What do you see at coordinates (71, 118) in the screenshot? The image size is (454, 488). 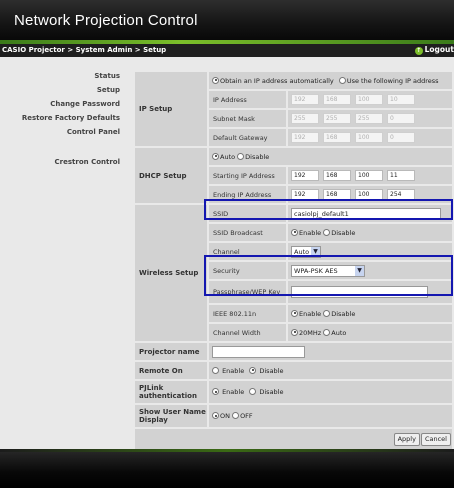 I see `sidebar-item-restore-factory-defaults: Restore Factory Defaults` at bounding box center [71, 118].